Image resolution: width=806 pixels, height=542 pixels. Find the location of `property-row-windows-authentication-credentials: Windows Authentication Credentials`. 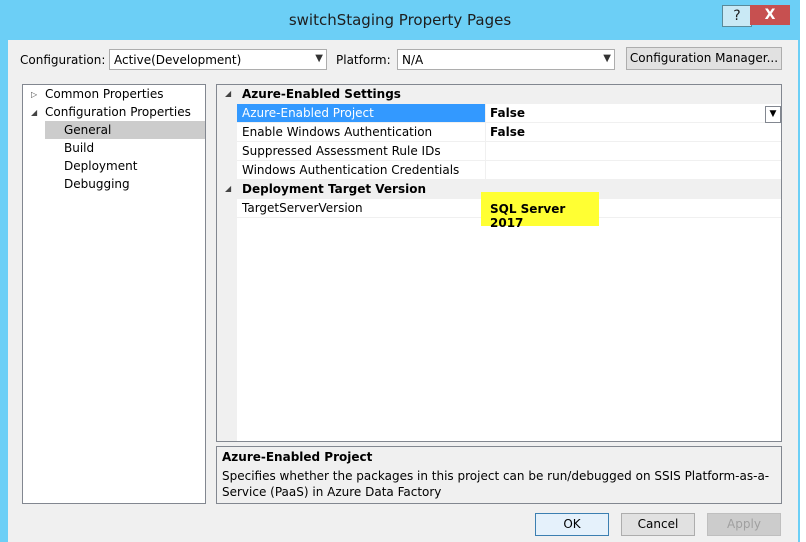

property-row-windows-authentication-credentials: Windows Authentication Credentials is located at coordinates (509, 170).